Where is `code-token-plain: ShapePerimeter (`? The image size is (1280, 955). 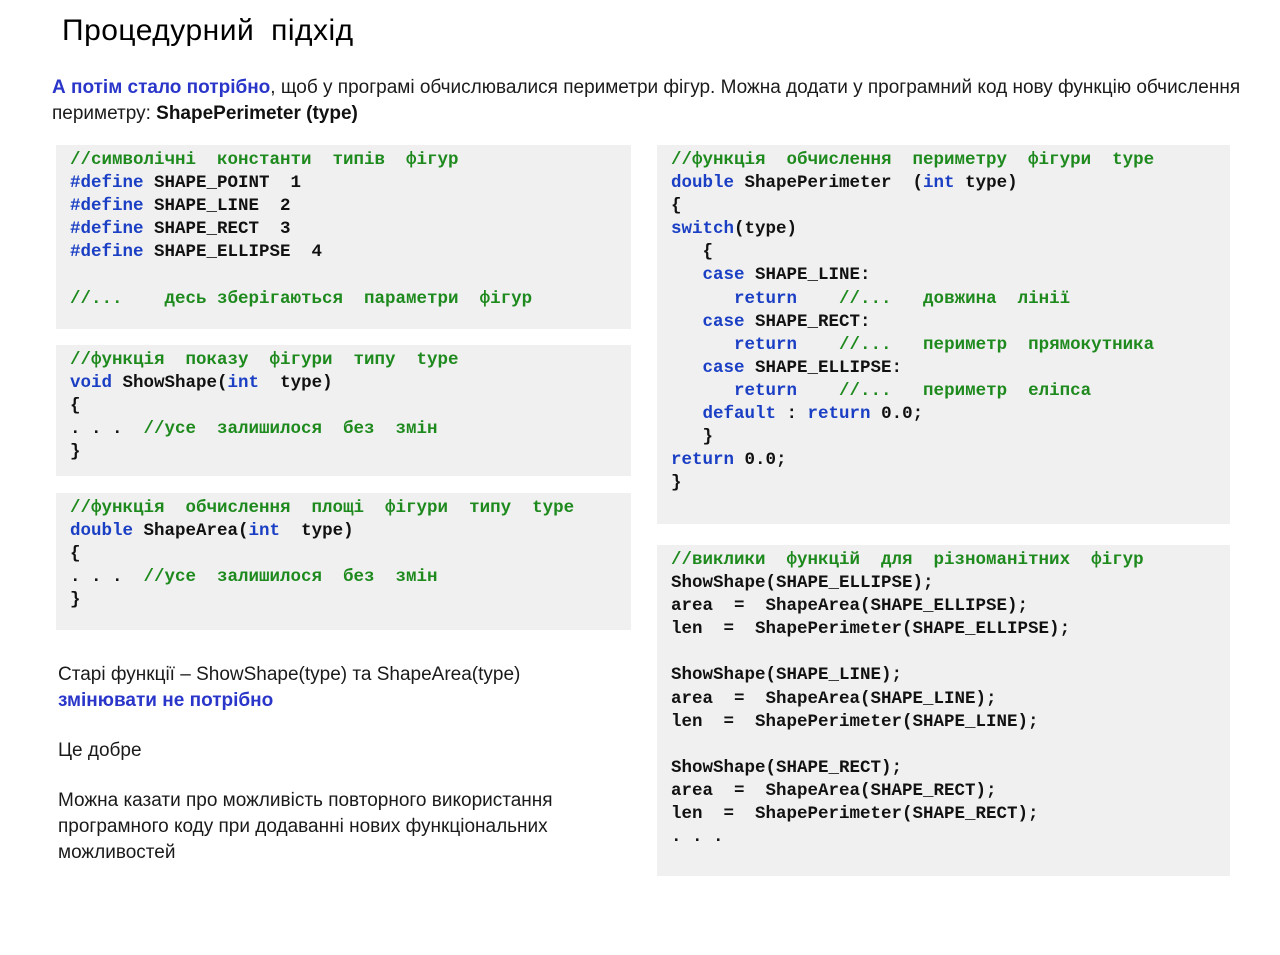
code-token-plain: ShapePerimeter ( is located at coordinates (829, 183).